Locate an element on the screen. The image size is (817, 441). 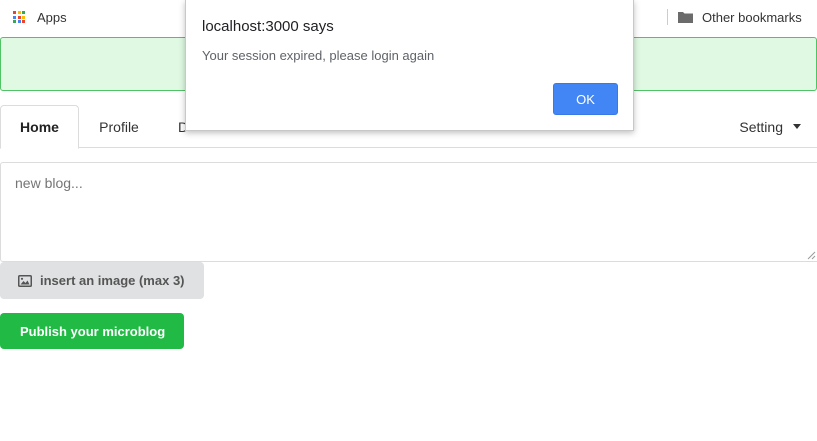
setting-dropdown: Setting is located at coordinates (770, 126).